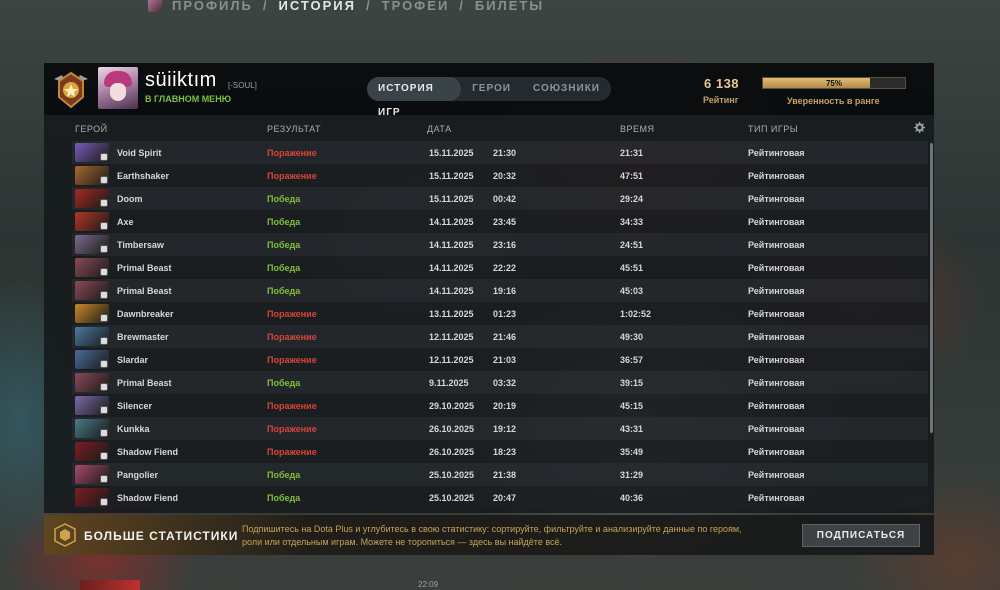 This screenshot has height=590, width=1000. Describe the element at coordinates (452, 452) in the screenshot. I see `match-date: 26.10.2025` at that location.